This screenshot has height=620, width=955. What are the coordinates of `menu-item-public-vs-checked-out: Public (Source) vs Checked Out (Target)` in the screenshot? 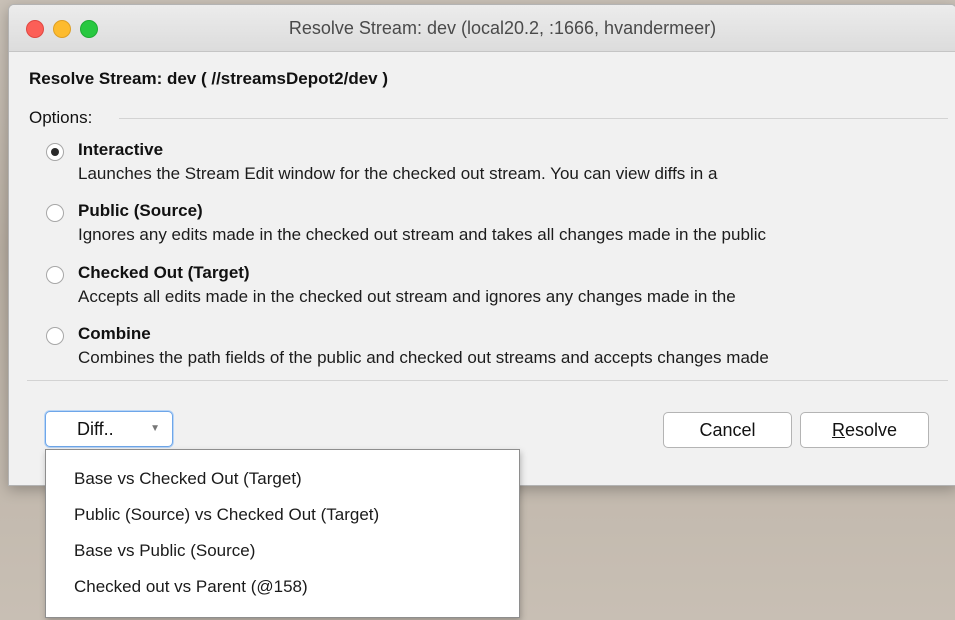 It's located at (226, 515).